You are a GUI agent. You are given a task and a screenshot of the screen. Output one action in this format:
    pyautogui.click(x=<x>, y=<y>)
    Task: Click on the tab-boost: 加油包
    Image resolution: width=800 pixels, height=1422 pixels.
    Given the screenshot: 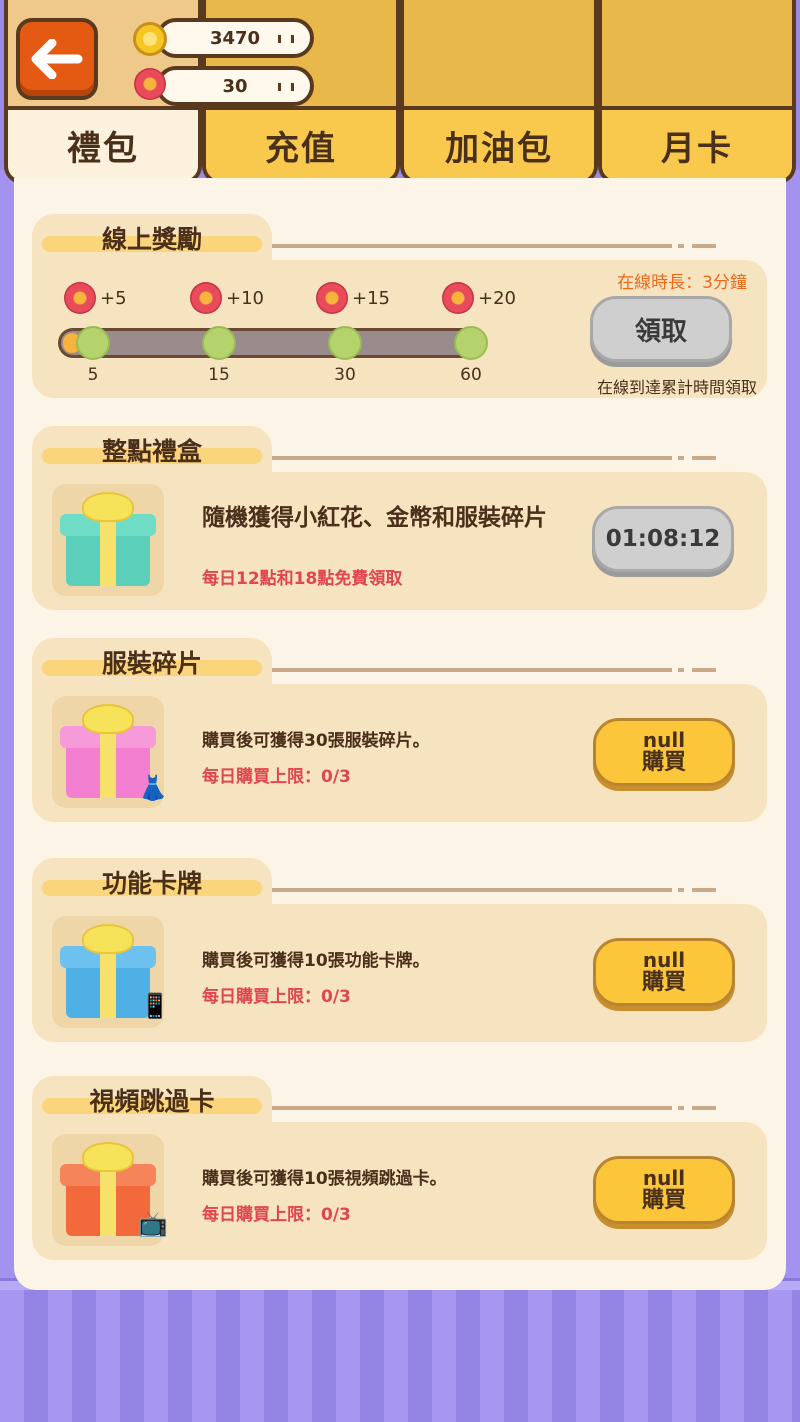 What is the action you would take?
    pyautogui.click(x=499, y=92)
    